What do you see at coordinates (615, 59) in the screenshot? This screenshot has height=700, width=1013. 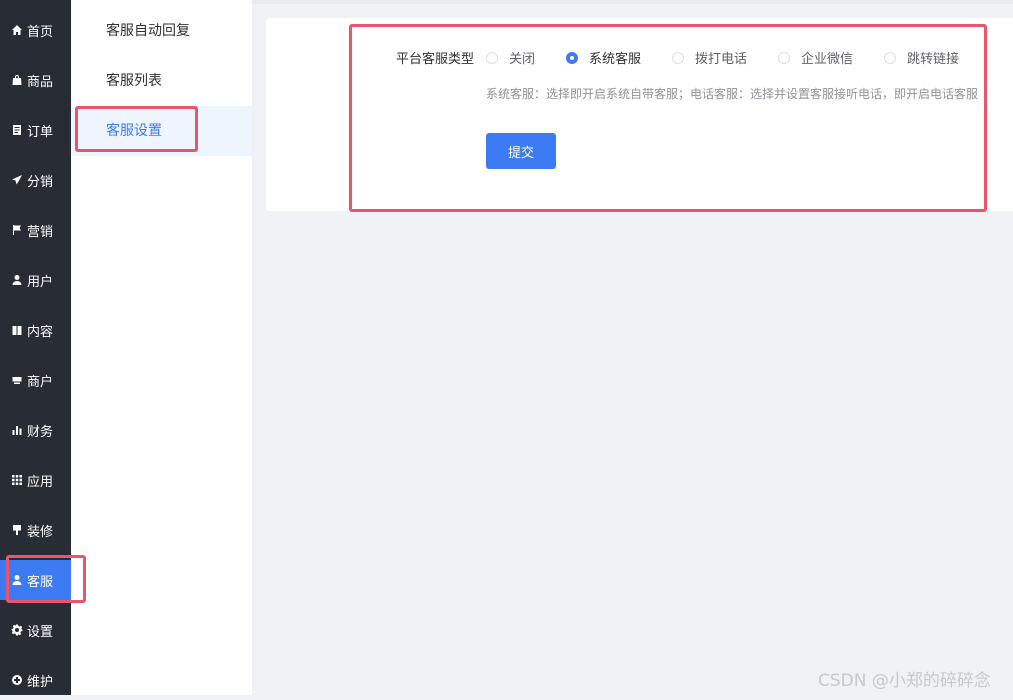 I see `radio-label: 系统客服` at bounding box center [615, 59].